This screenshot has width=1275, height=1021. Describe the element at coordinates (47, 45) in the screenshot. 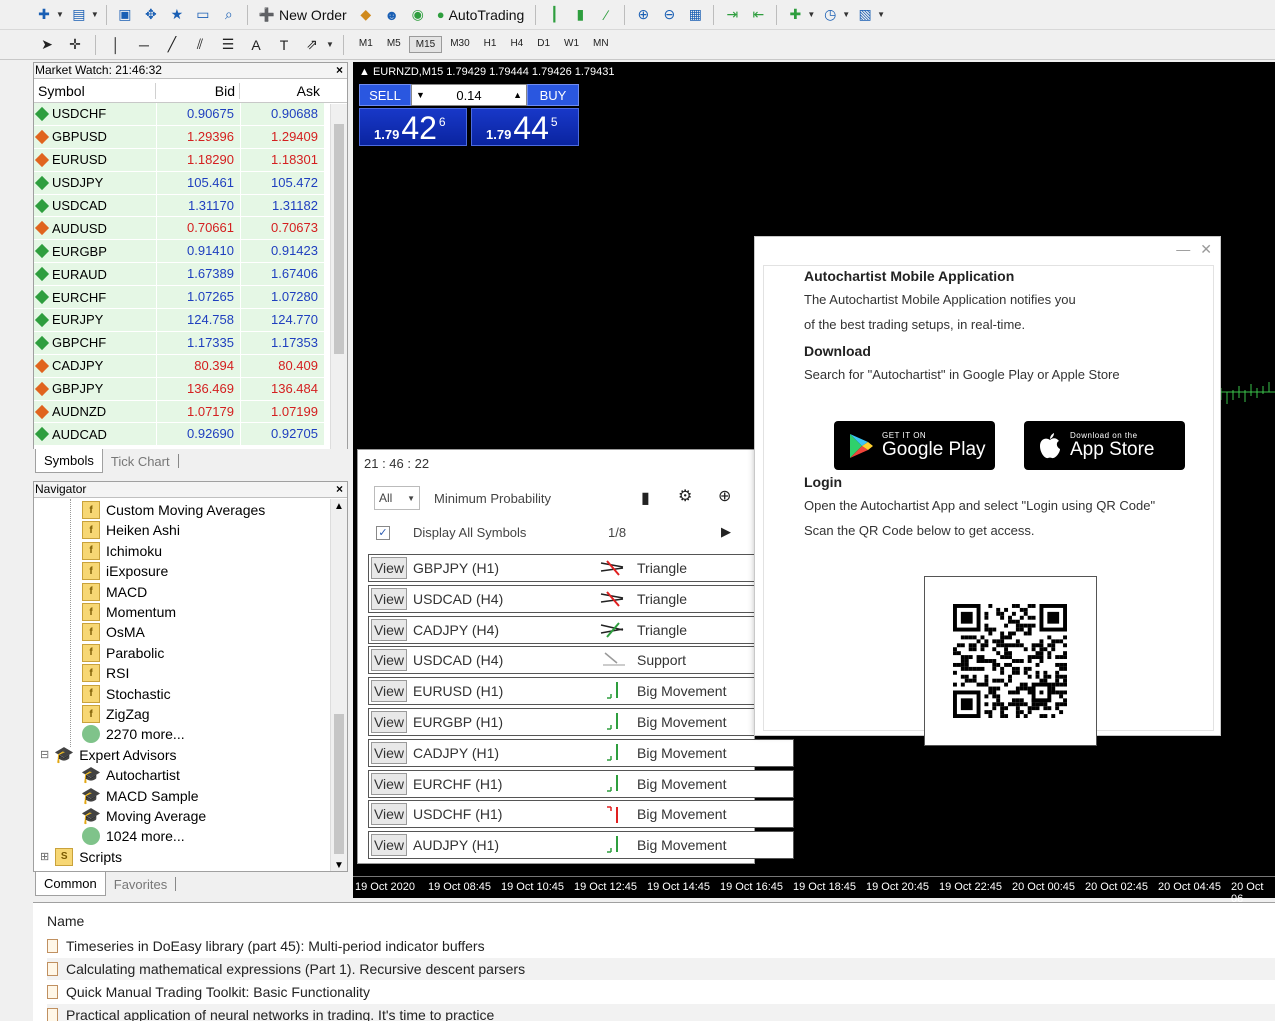

I see `cursor-icon: ➤` at that location.